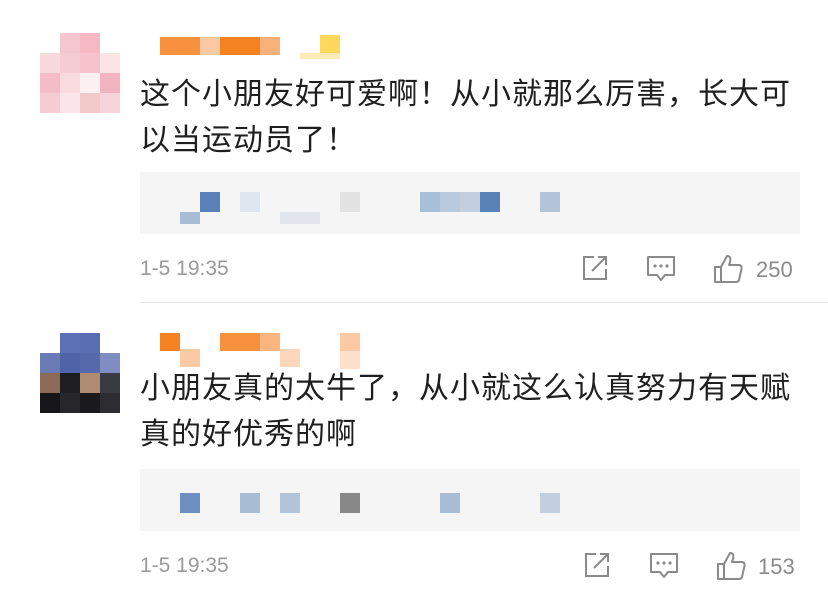  Describe the element at coordinates (470, 567) in the screenshot. I see `comment-meta: 1-5 19:35 153` at that location.